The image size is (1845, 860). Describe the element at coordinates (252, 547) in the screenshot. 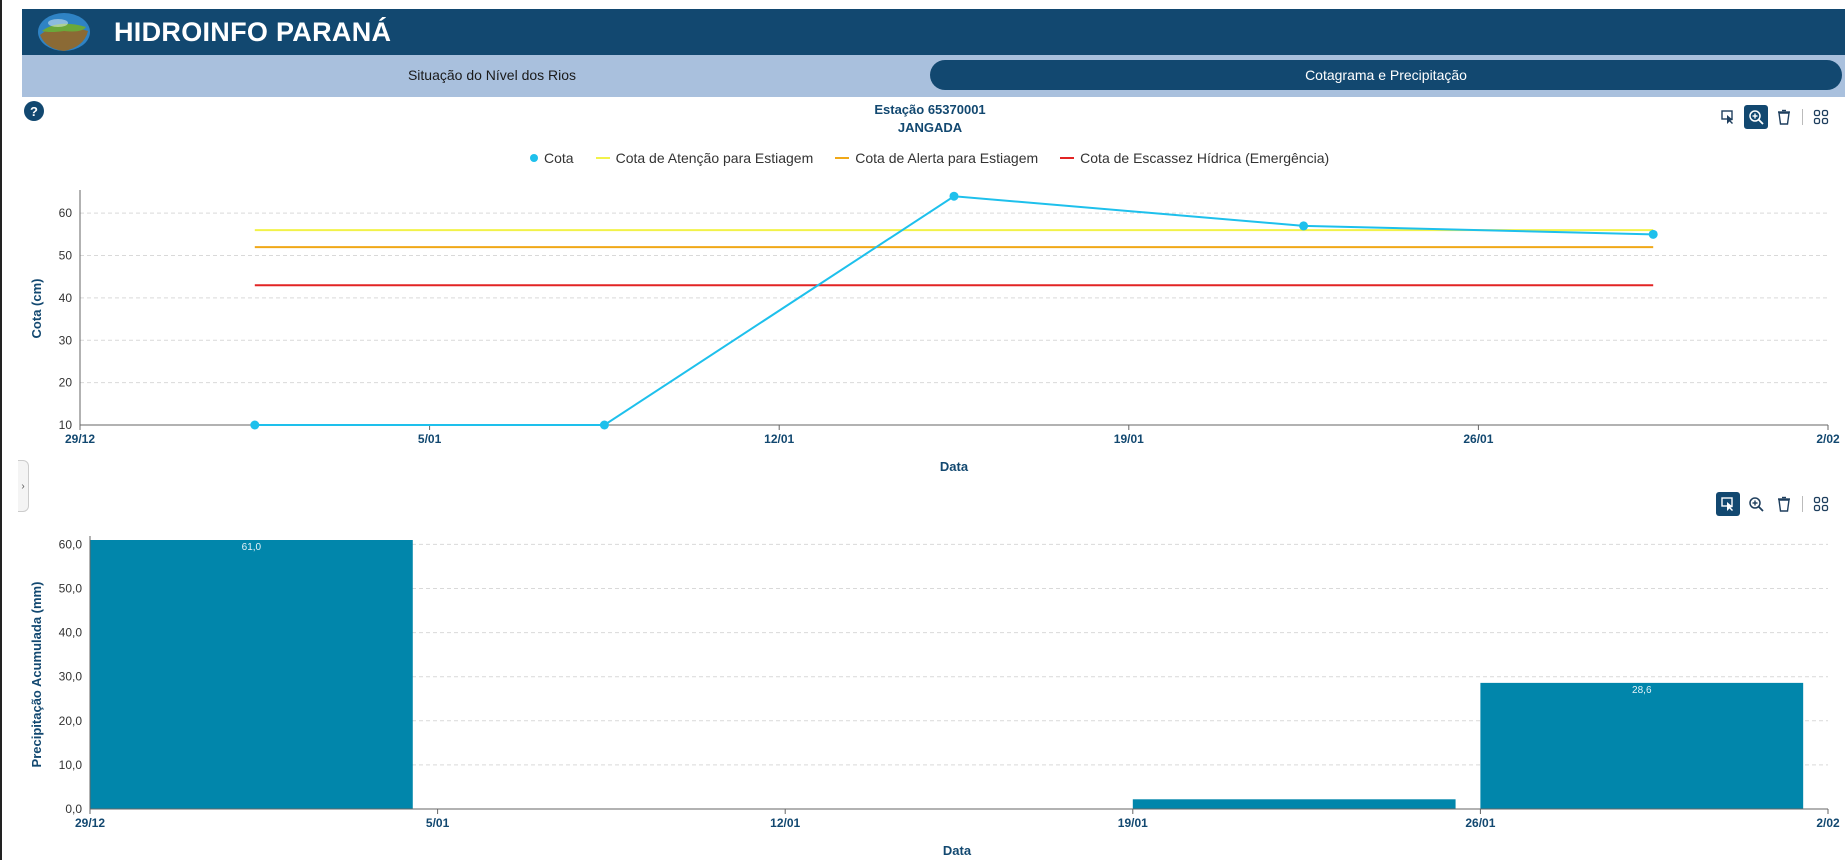

I see `bar-value-label: 61,0` at that location.